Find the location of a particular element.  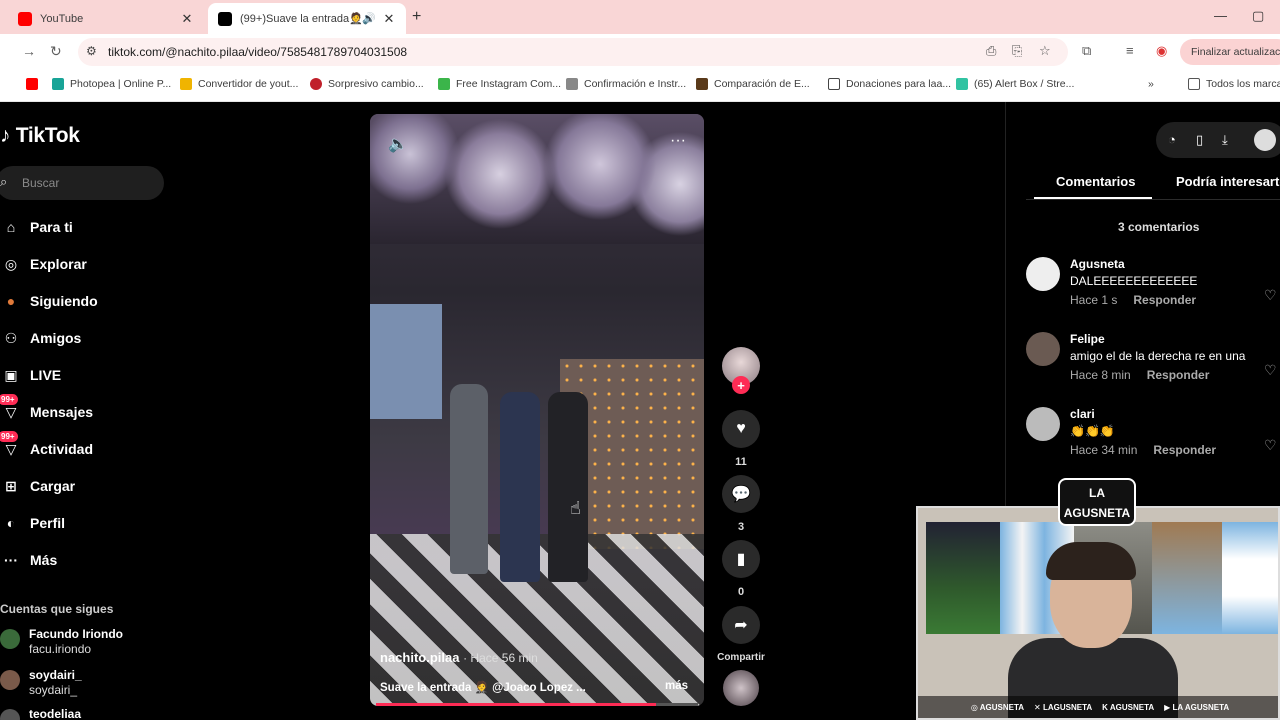

save-action: ▮ 0 is located at coordinates (741, 569).